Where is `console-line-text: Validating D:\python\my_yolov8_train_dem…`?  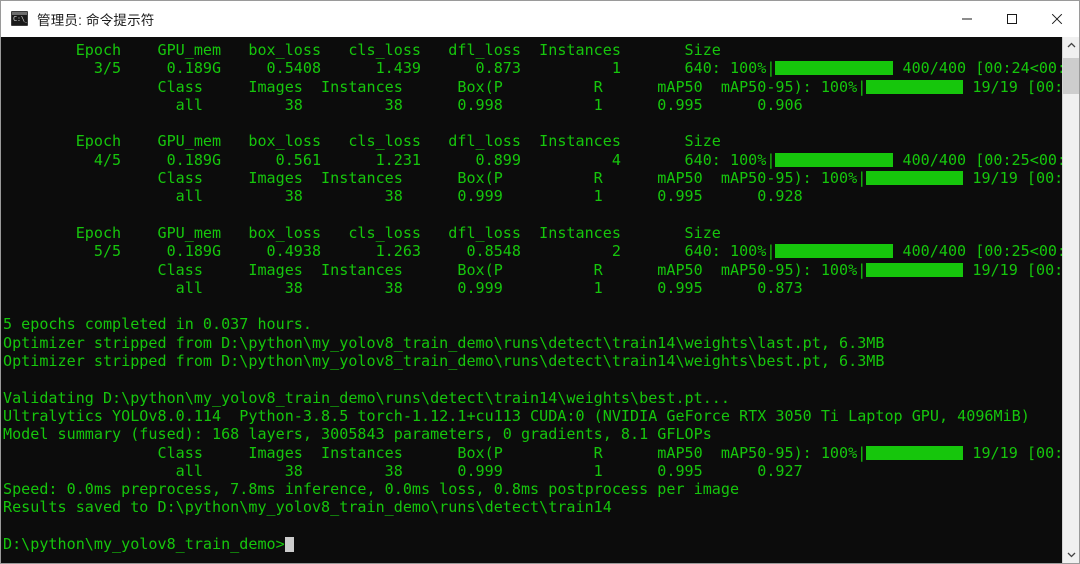
console-line-text: Validating D:\python\my_yolov8_train_dem… is located at coordinates (366, 397).